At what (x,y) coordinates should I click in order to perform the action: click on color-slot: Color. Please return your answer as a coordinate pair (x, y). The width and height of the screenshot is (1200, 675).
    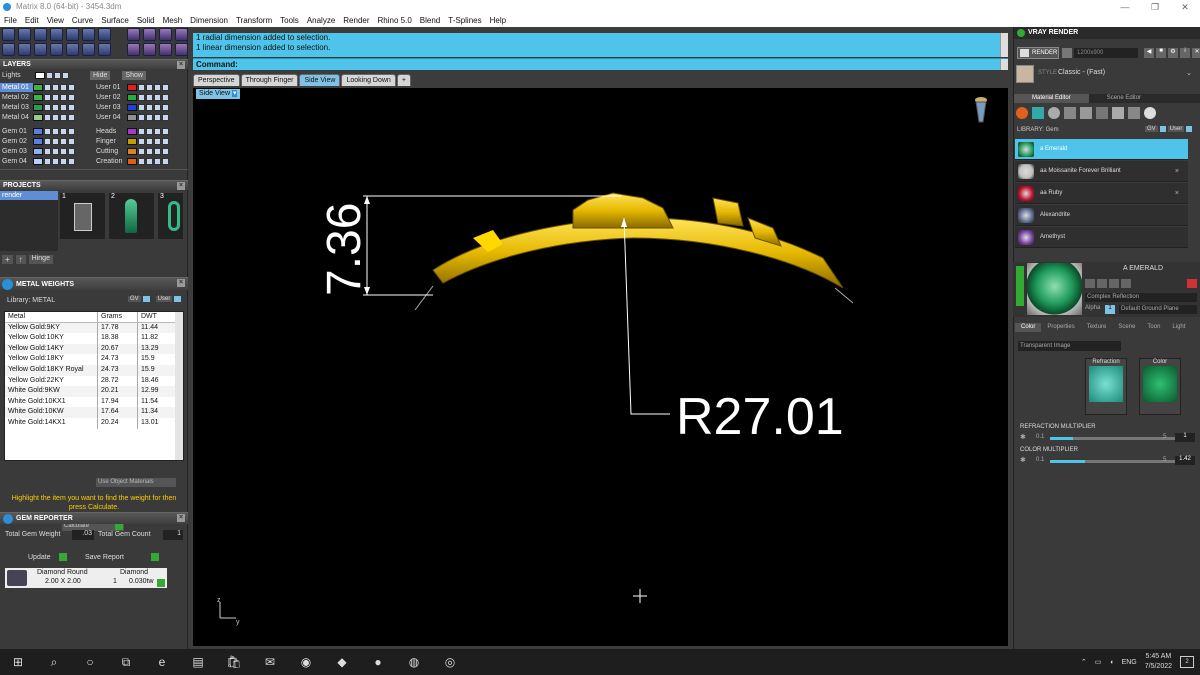
    Looking at the image, I should click on (1160, 386).